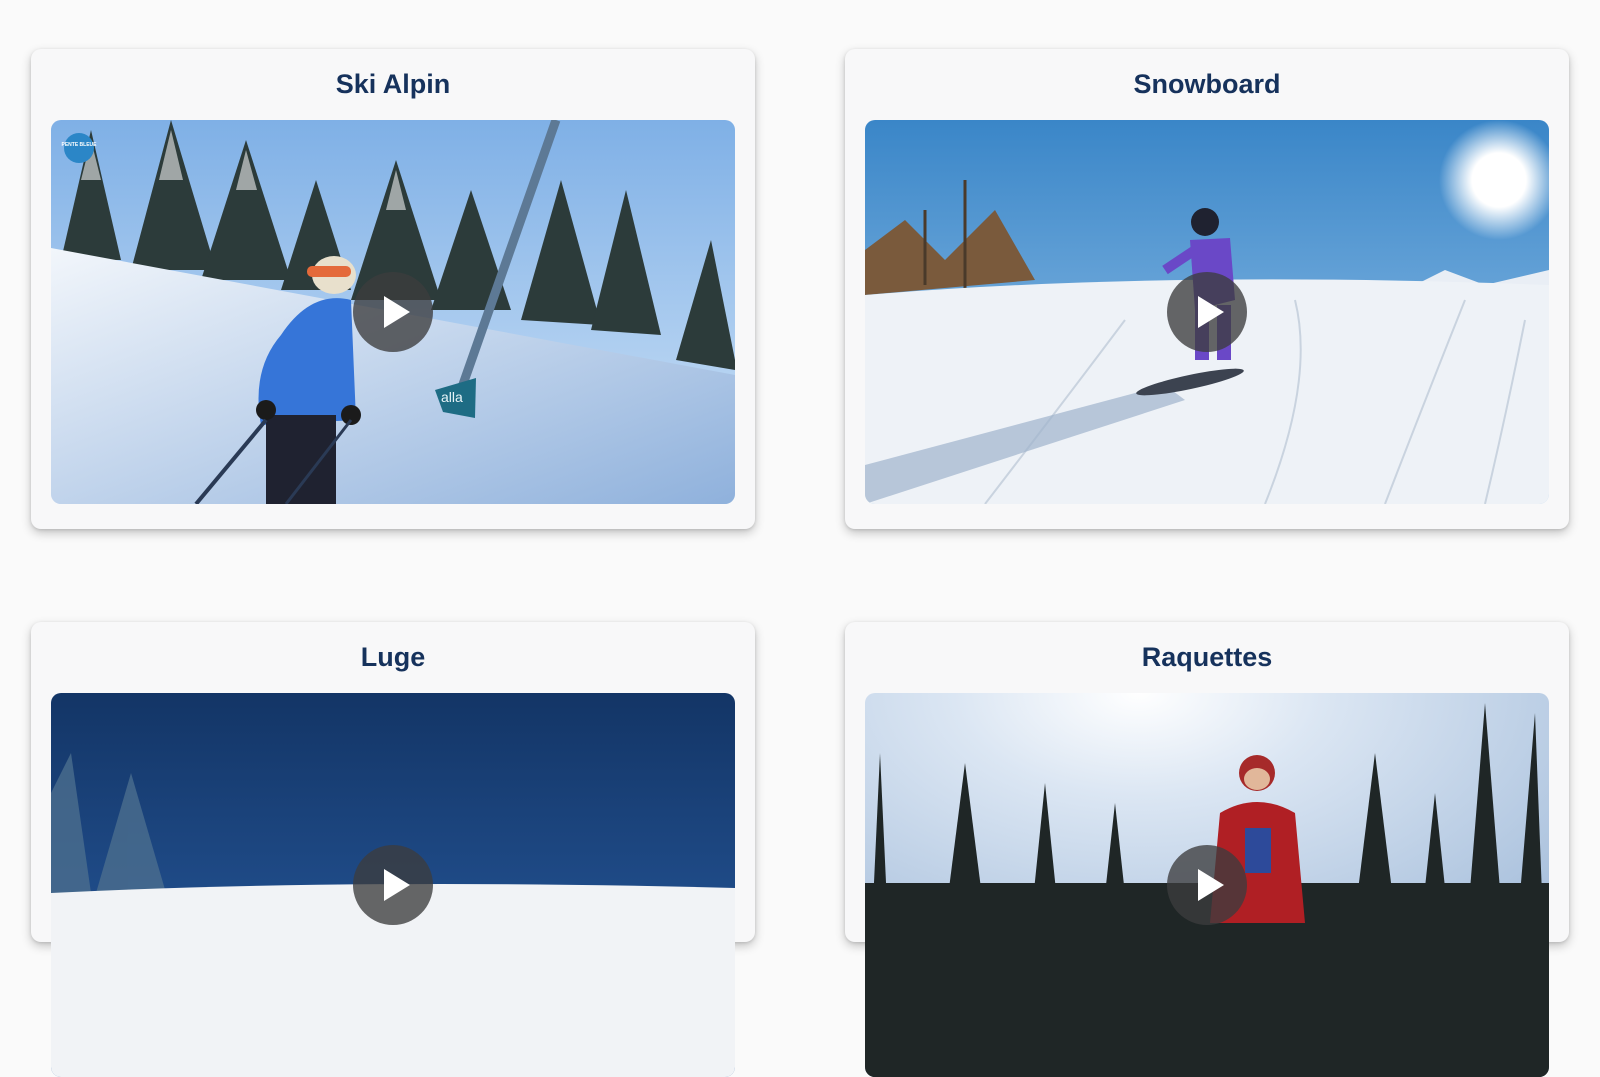  Describe the element at coordinates (1207, 657) in the screenshot. I see `card-title: Raquettes` at that location.